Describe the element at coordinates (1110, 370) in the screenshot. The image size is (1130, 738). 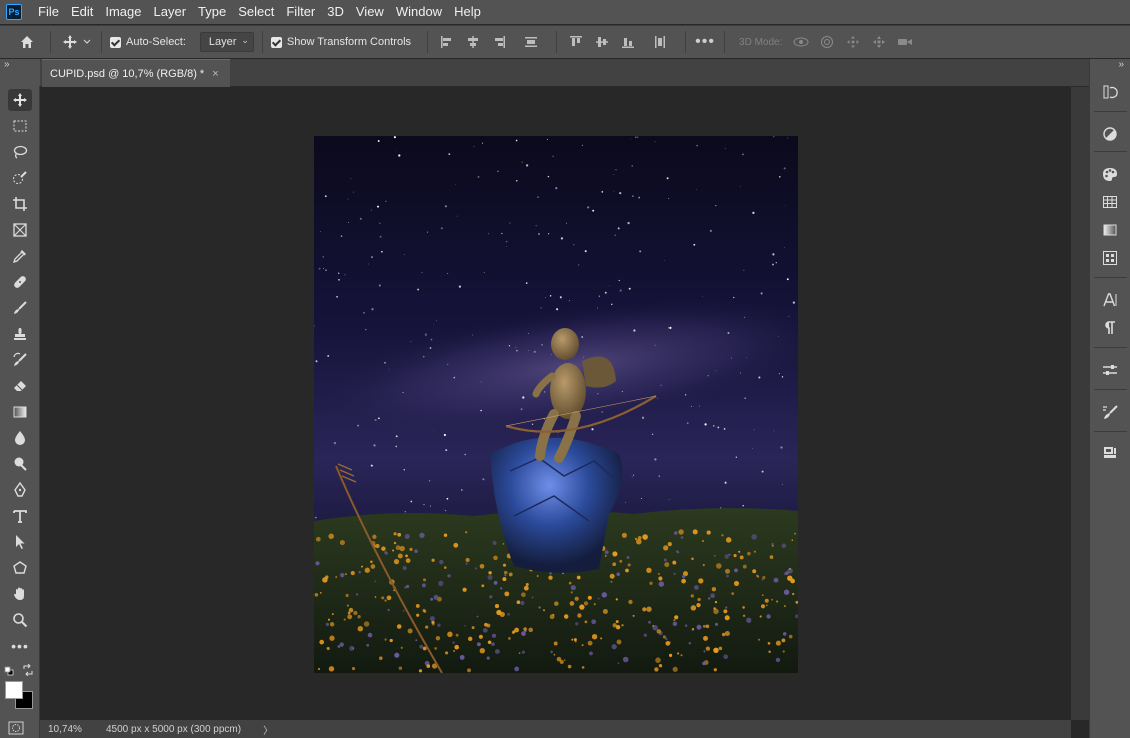
I see `properties-icon` at that location.